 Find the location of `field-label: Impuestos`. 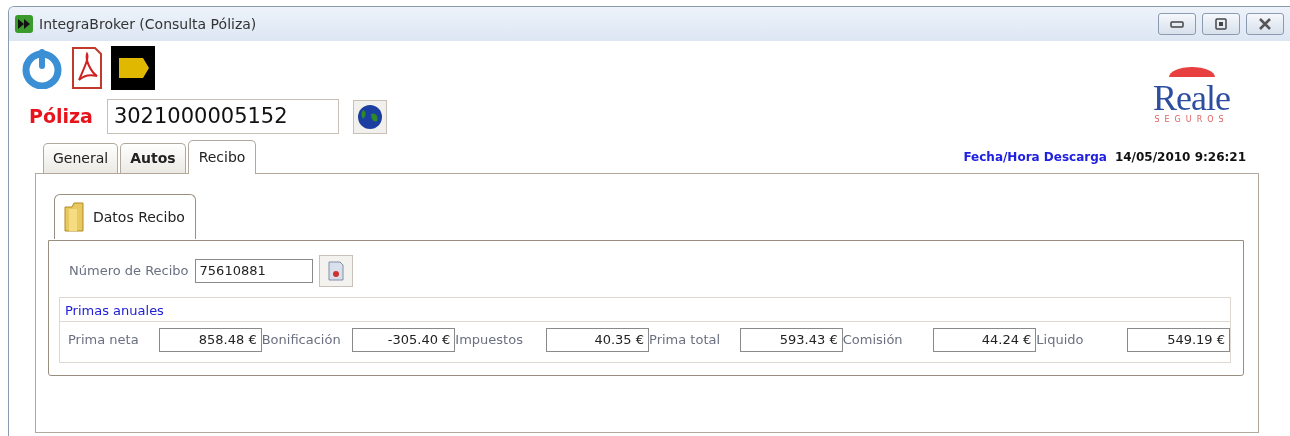

field-label: Impuestos is located at coordinates (489, 340).